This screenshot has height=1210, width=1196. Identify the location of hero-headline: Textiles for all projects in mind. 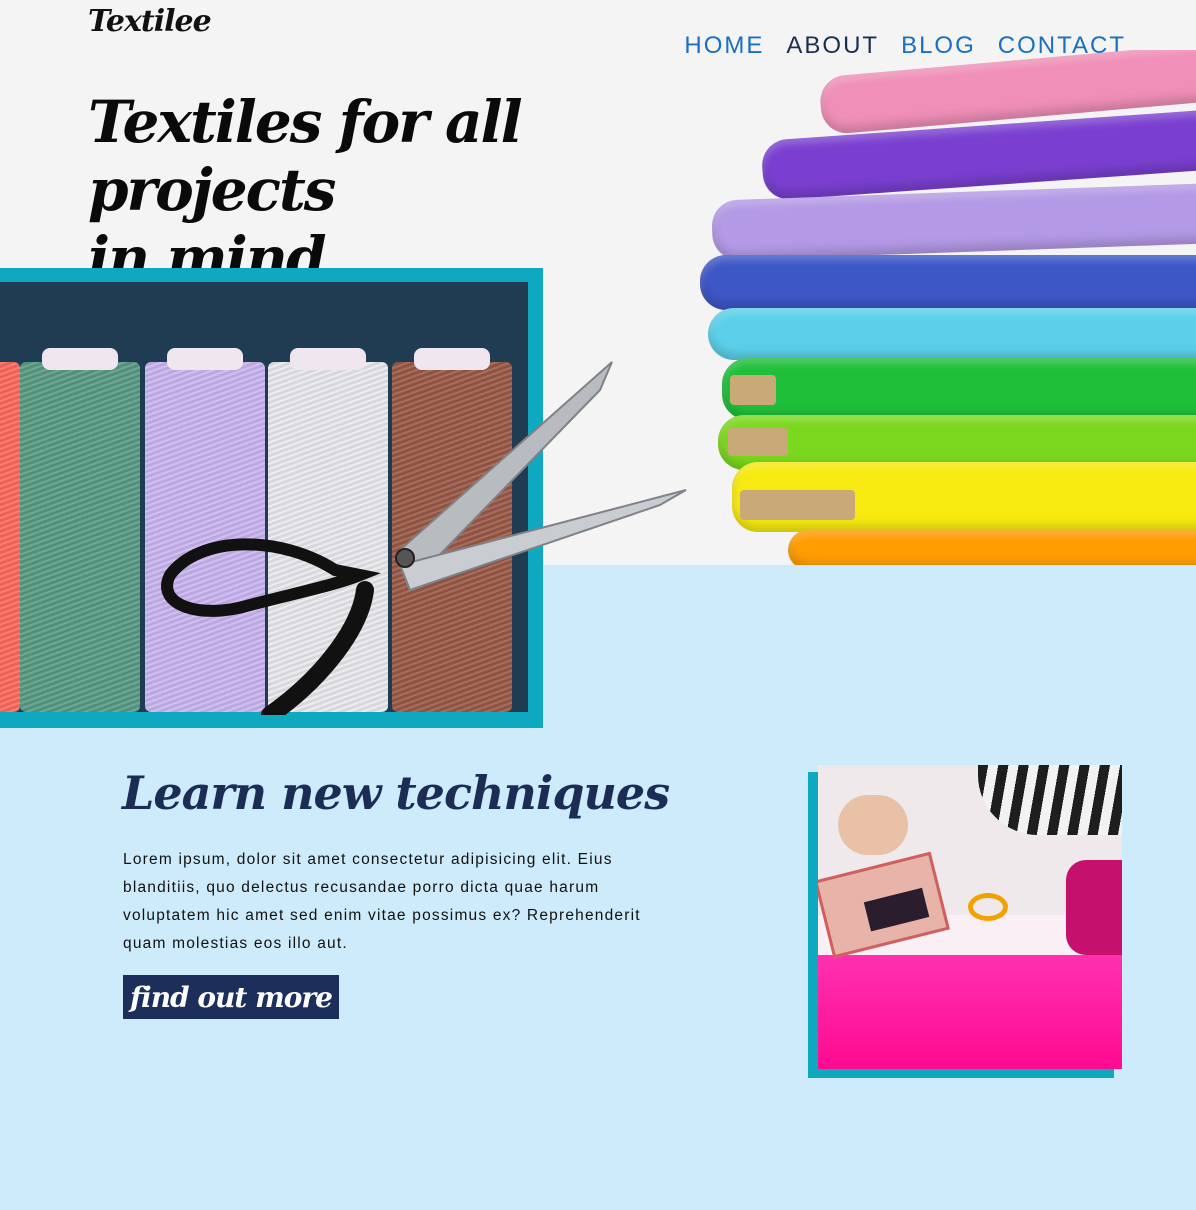
(398, 190).